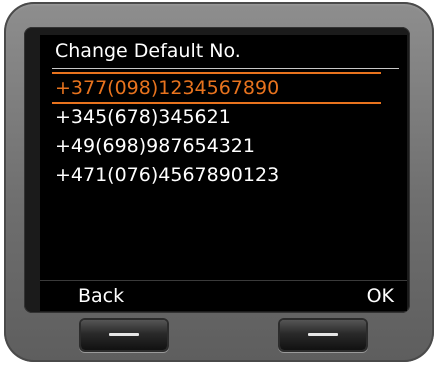 The width and height of the screenshot is (439, 367). I want to click on left-hardware-key, so click(124, 335).